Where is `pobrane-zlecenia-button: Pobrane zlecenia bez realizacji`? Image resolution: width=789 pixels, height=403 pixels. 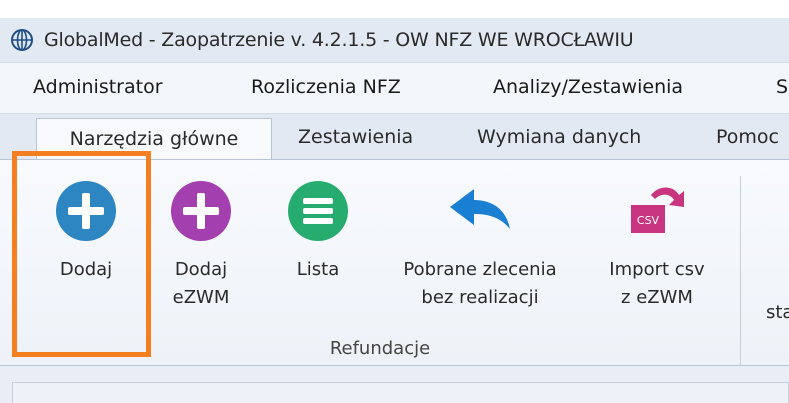
pobrane-zlecenia-button: Pobrane zlecenia bez realizacji is located at coordinates (480, 244).